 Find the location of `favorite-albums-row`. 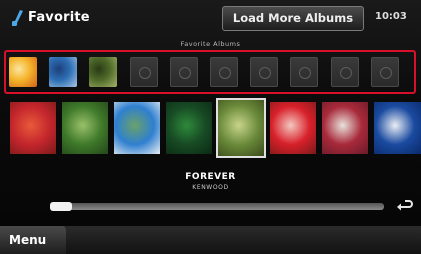

favorite-albums-row is located at coordinates (211, 72).